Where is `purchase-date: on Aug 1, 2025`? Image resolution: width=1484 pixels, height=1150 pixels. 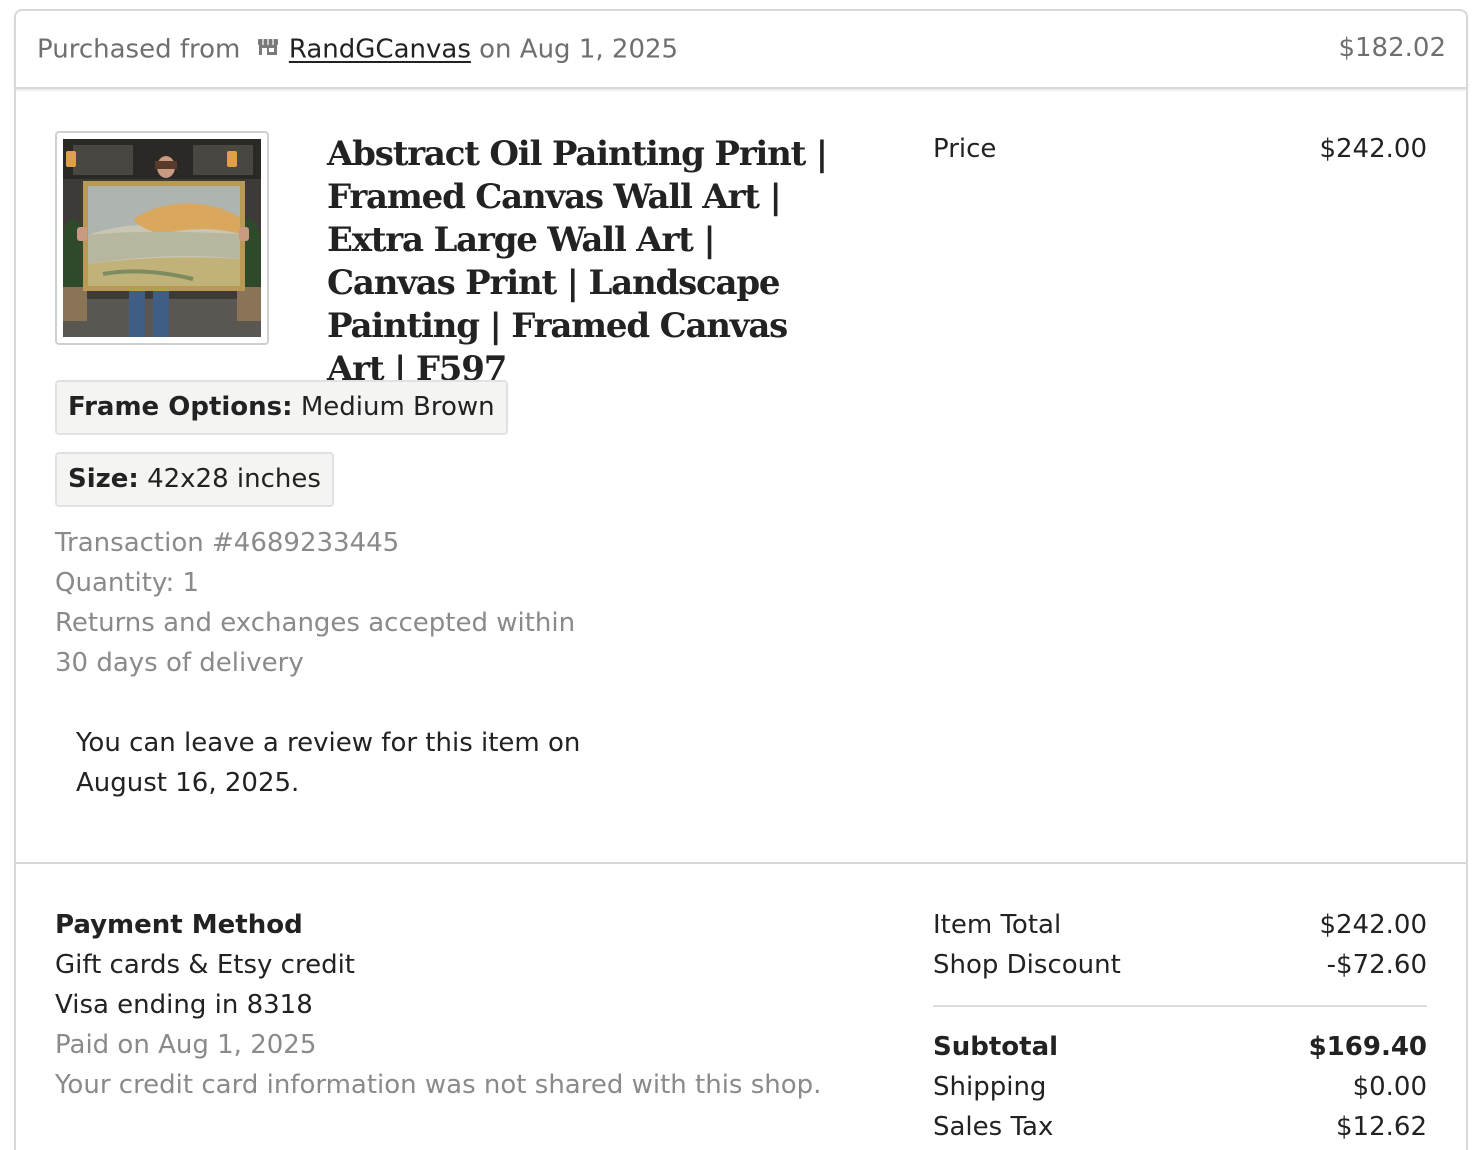
purchase-date: on Aug 1, 2025 is located at coordinates (579, 49).